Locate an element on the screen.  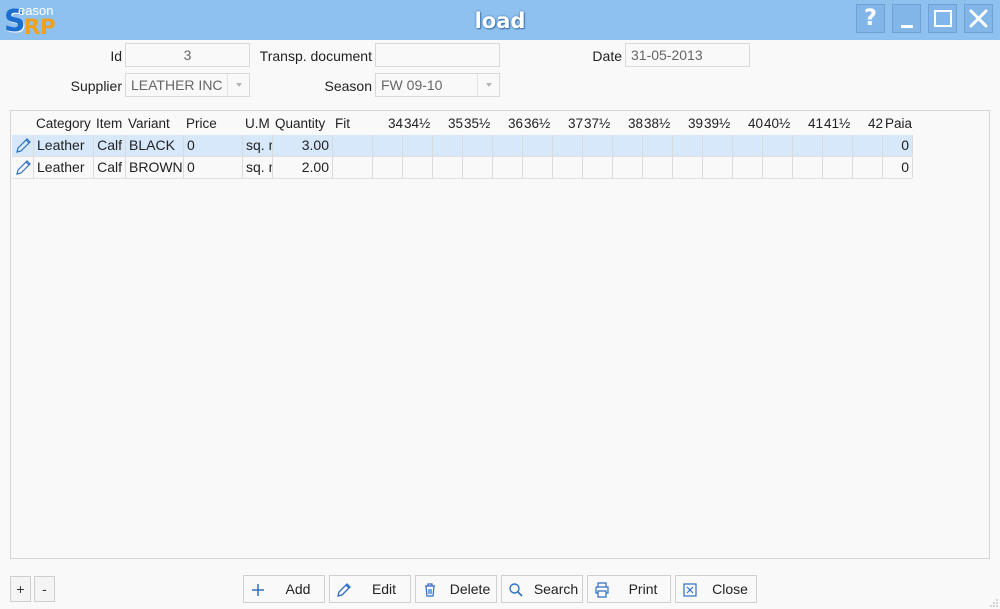
id-field: 3 is located at coordinates (187, 55).